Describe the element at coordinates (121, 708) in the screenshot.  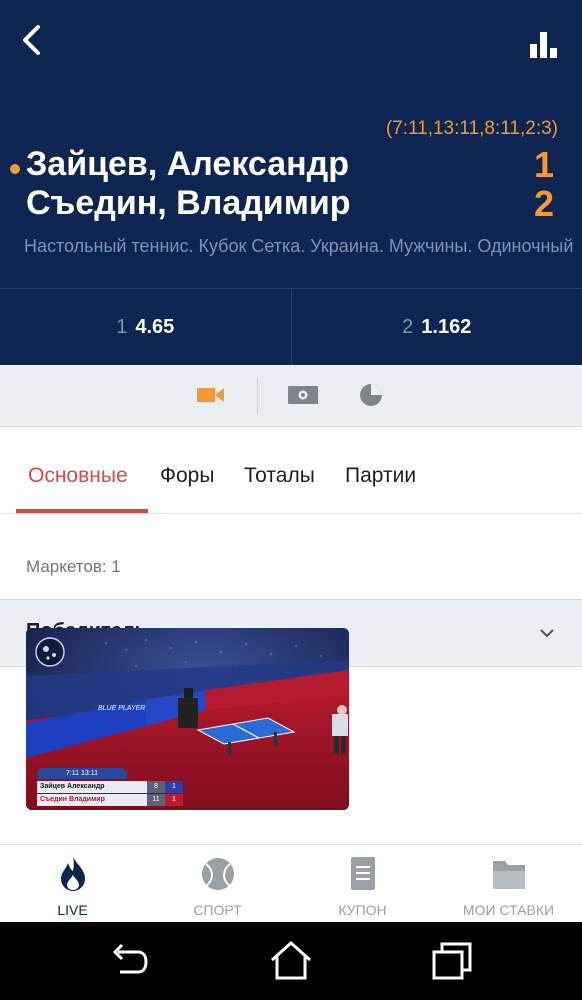
I see `banner-text: BLUE PLAYER` at that location.